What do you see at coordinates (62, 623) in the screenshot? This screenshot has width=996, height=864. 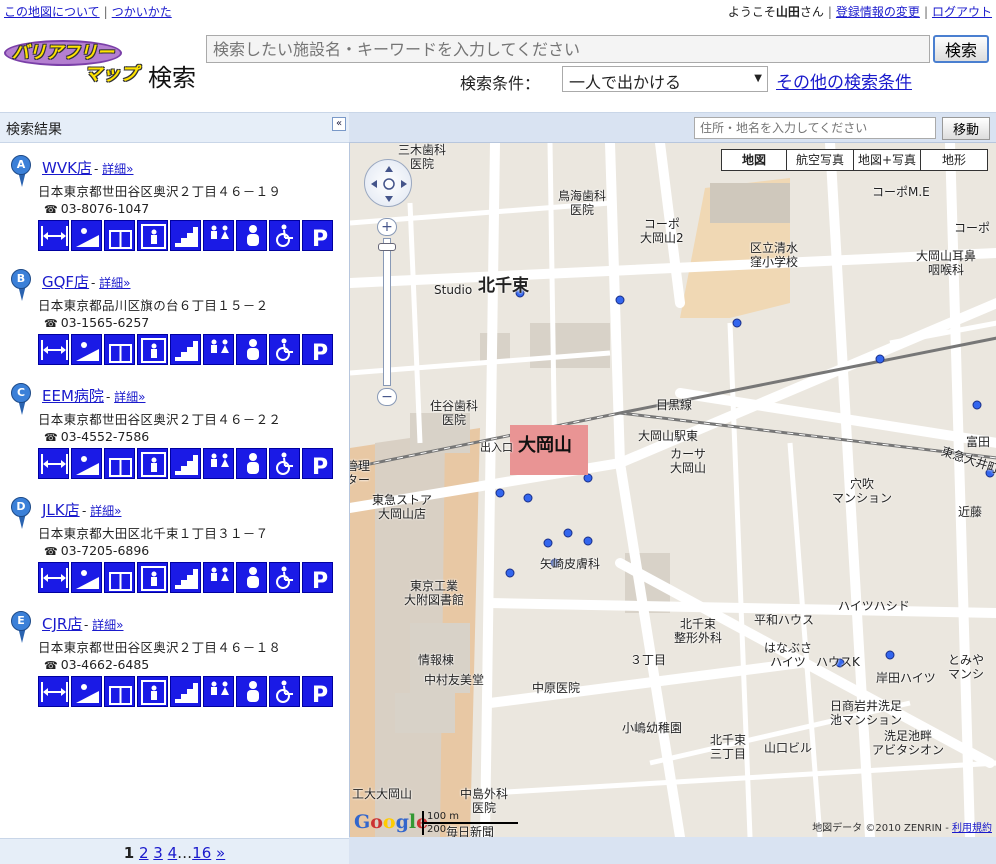 I see `result-name-link: CJR店` at bounding box center [62, 623].